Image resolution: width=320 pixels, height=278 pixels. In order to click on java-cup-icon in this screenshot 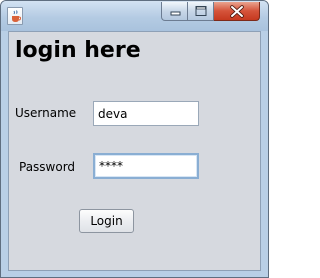, I will do `click(15, 16)`.